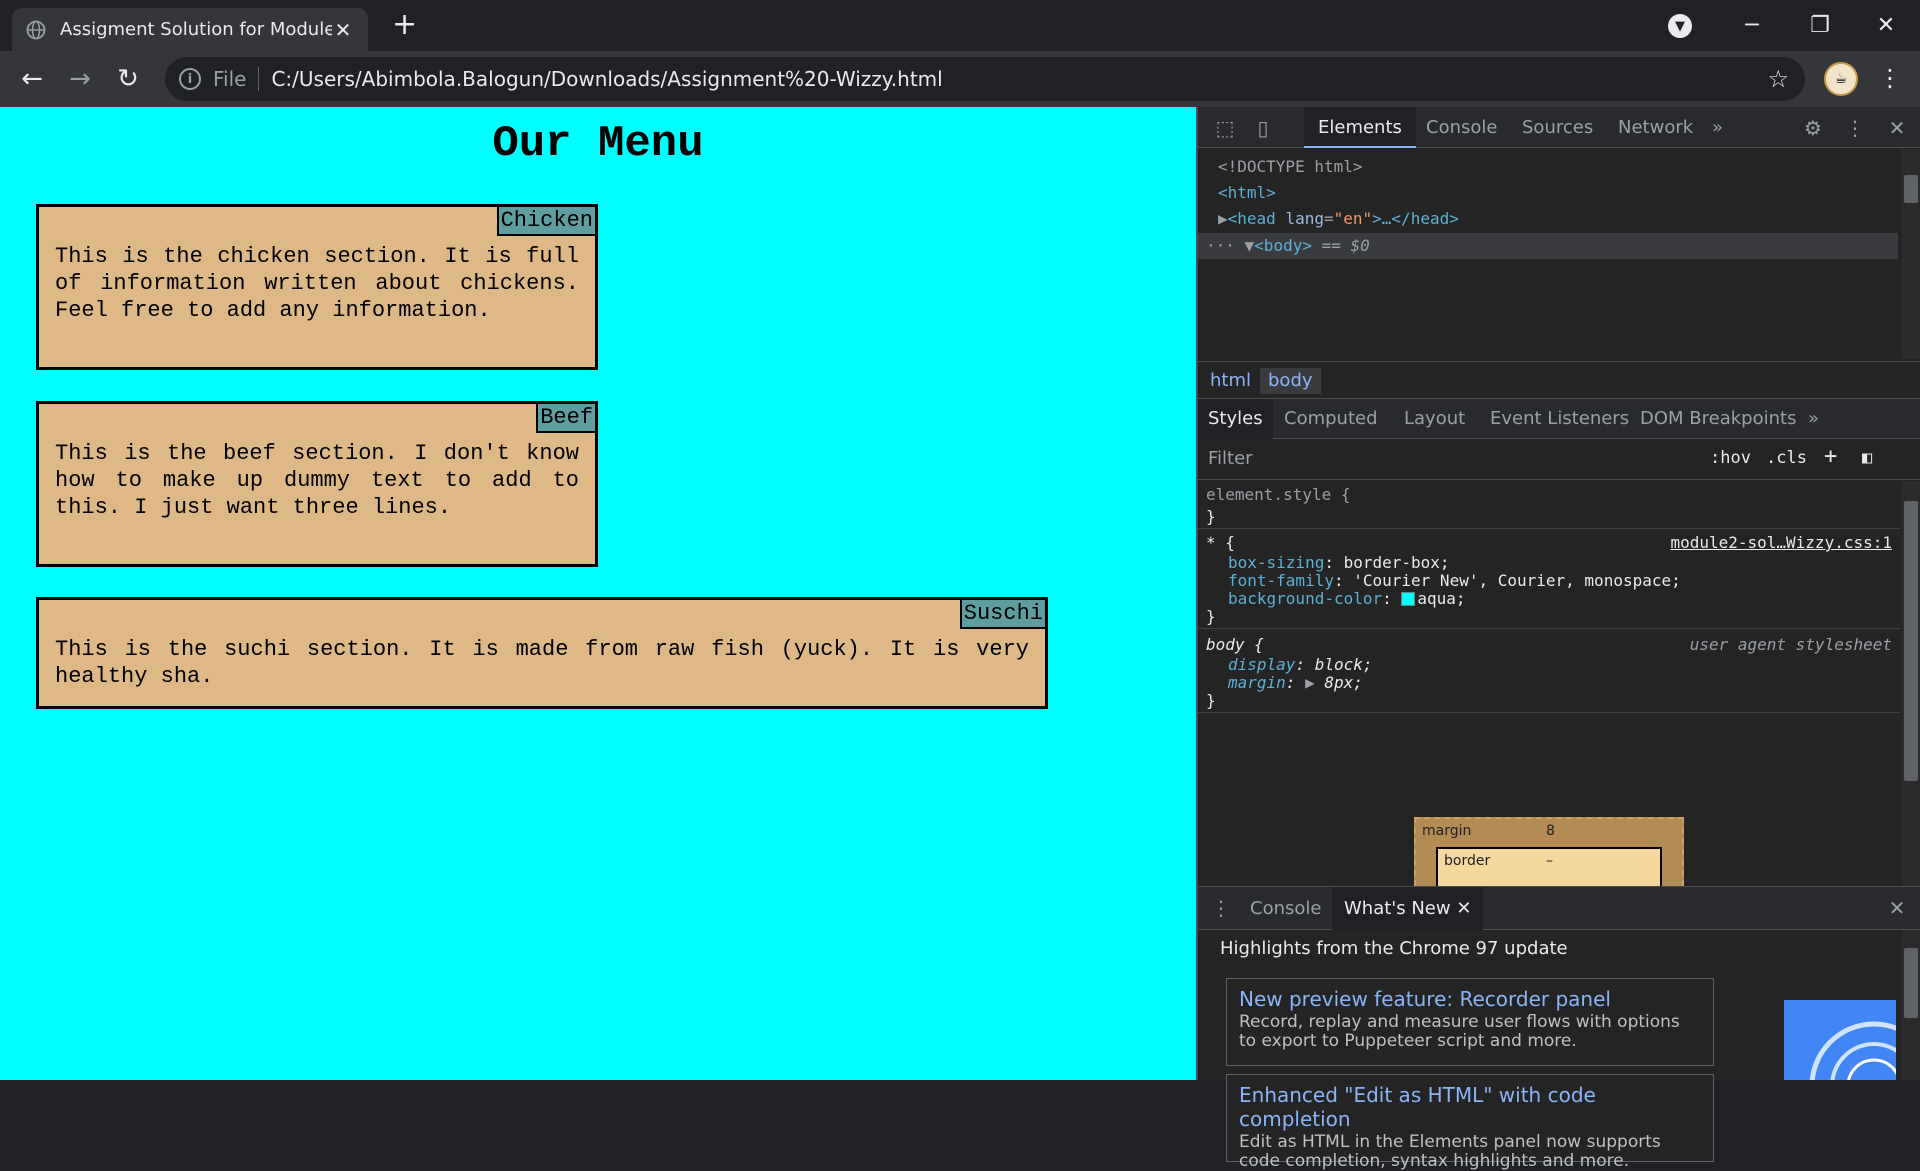  I want to click on whats-new-scroll-thumb, so click(1911, 983).